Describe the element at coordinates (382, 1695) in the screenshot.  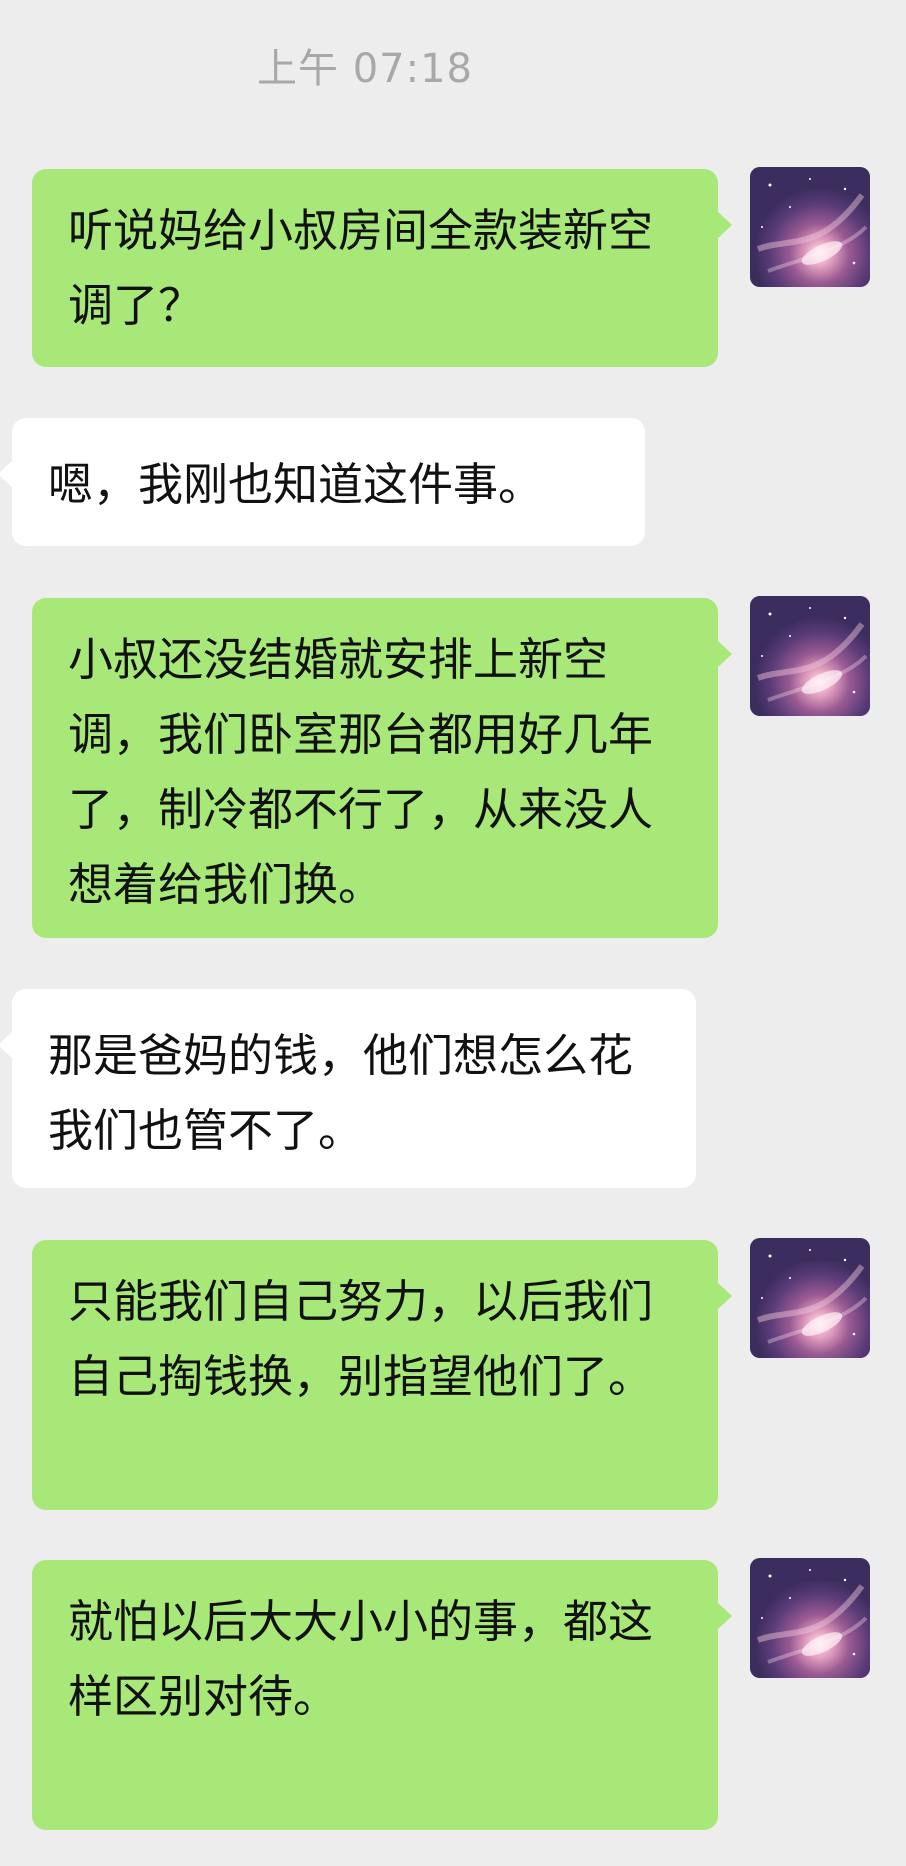
I see `message-bubble-sent: 就怕以后大大小小的事，都这样区别对待。` at that location.